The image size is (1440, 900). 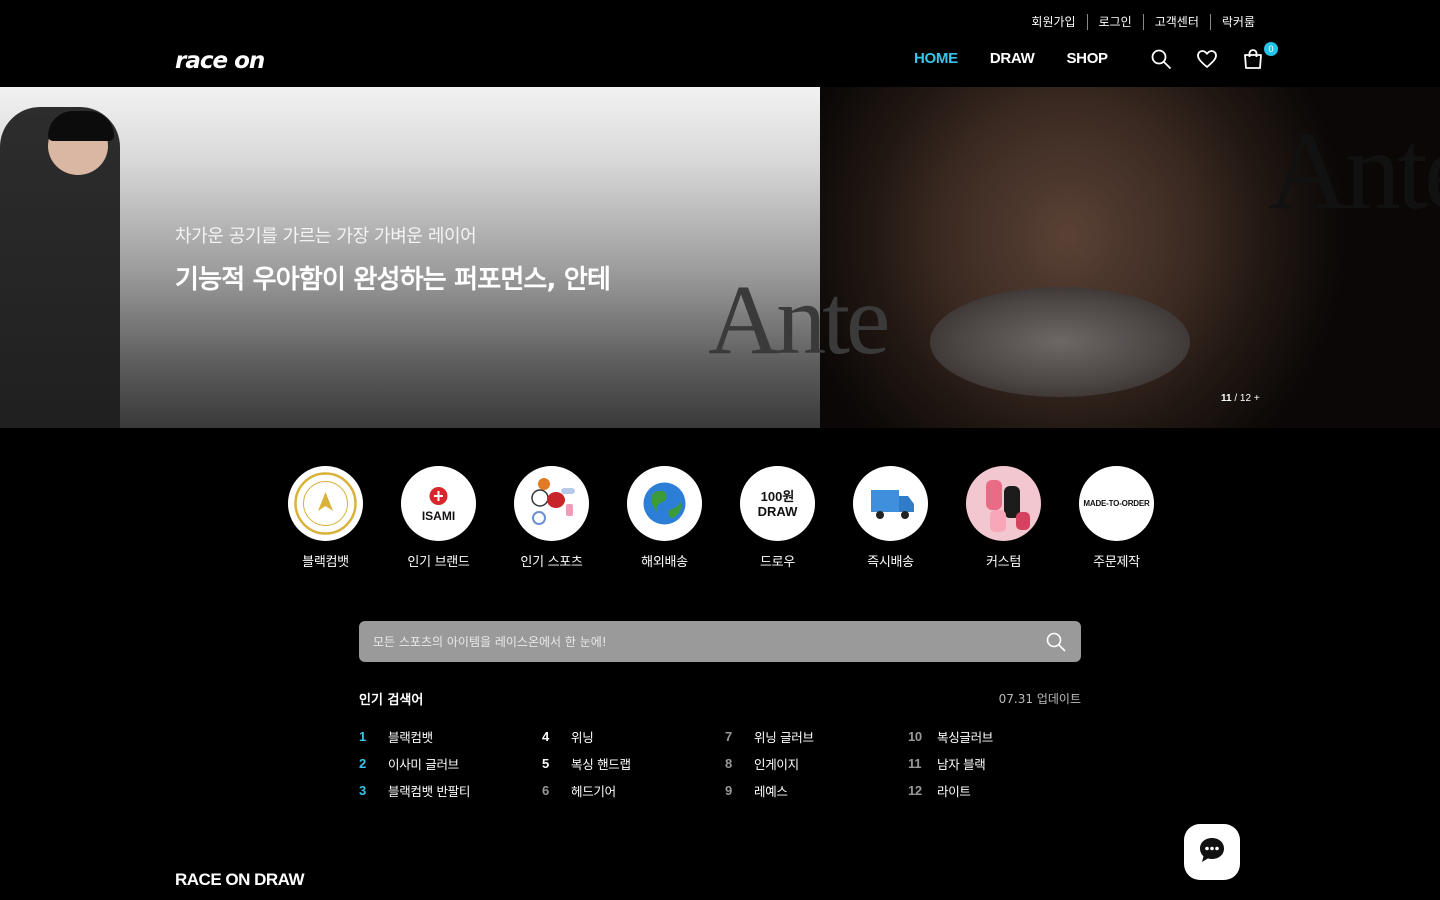 I want to click on rank-number: 8, so click(x=728, y=763).